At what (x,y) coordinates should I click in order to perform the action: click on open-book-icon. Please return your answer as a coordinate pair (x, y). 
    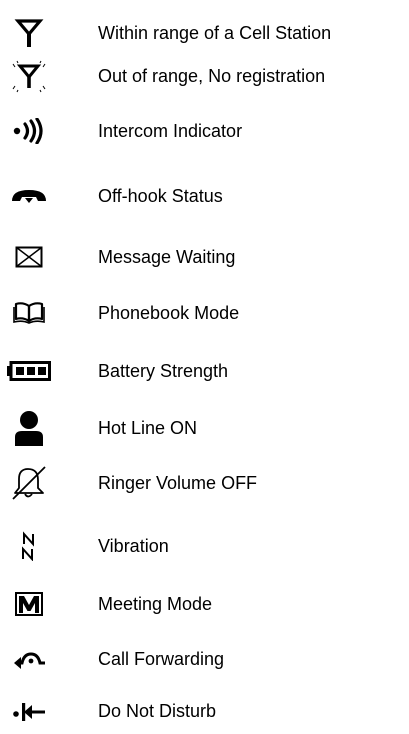
    Looking at the image, I should click on (29, 313).